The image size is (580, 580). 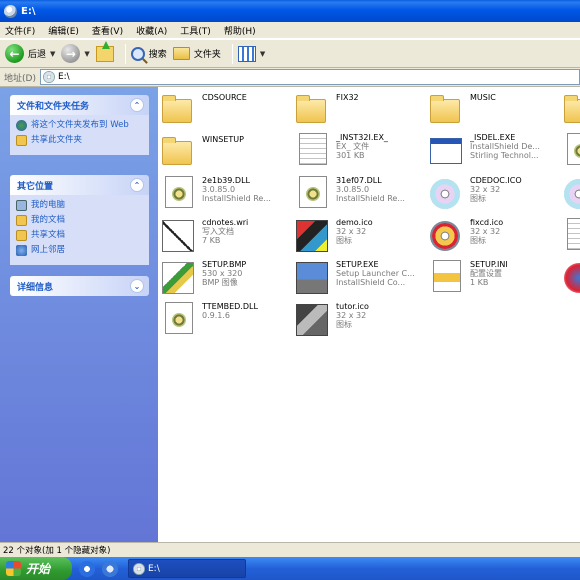 I want to click on toolbar-divider, so click(x=232, y=53).